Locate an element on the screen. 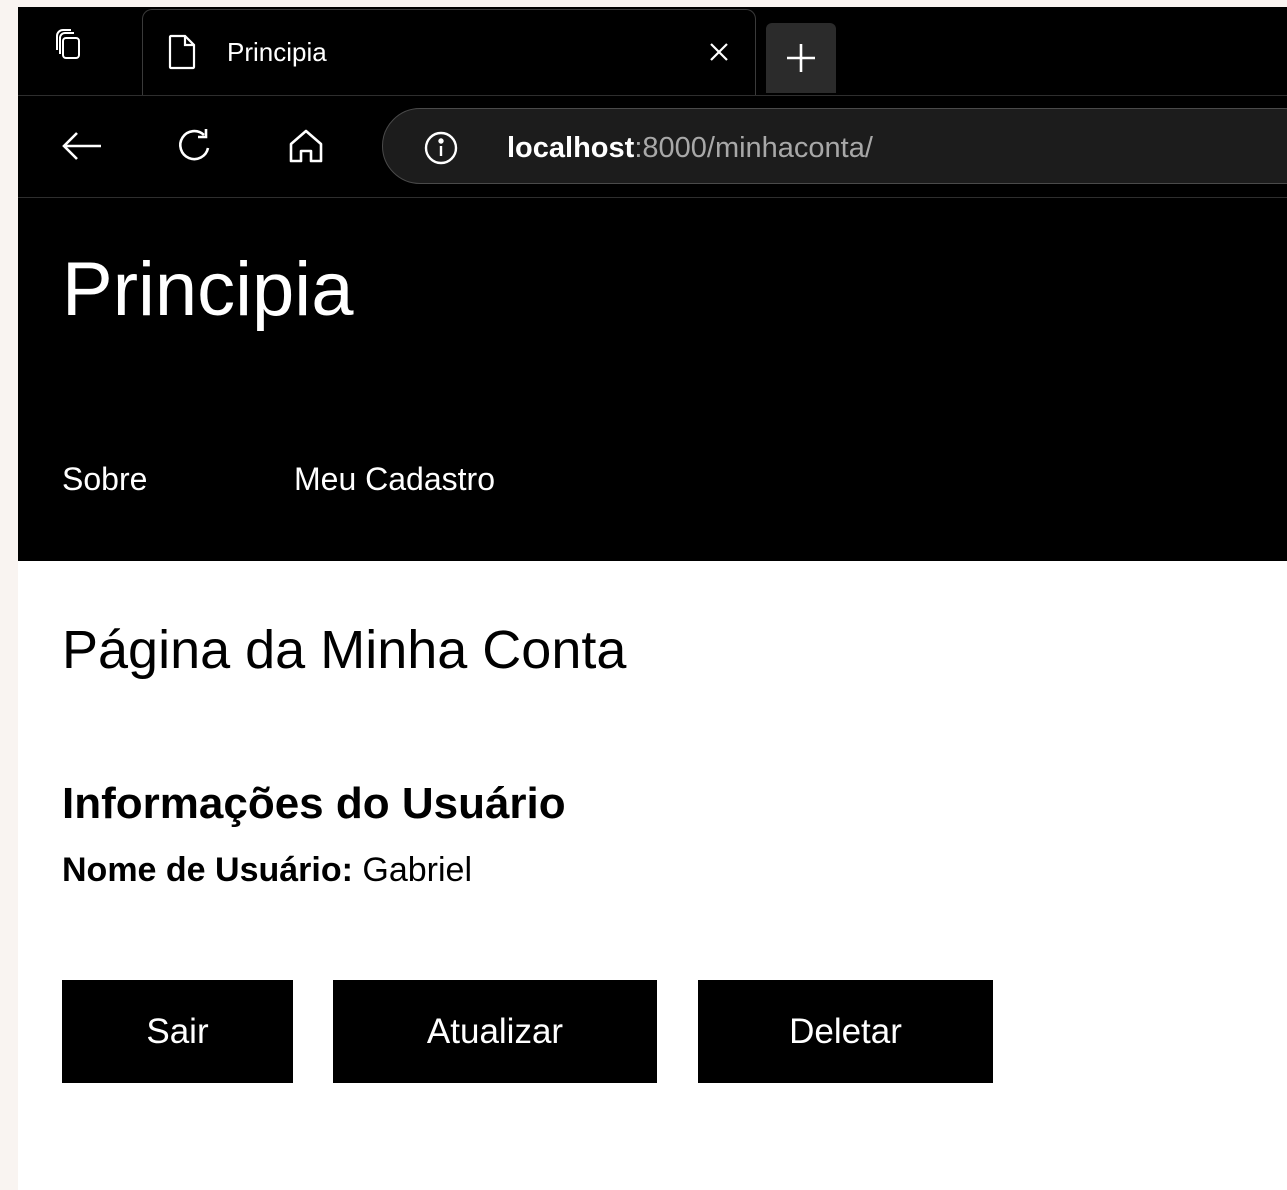  refresh-icon is located at coordinates (194, 145).